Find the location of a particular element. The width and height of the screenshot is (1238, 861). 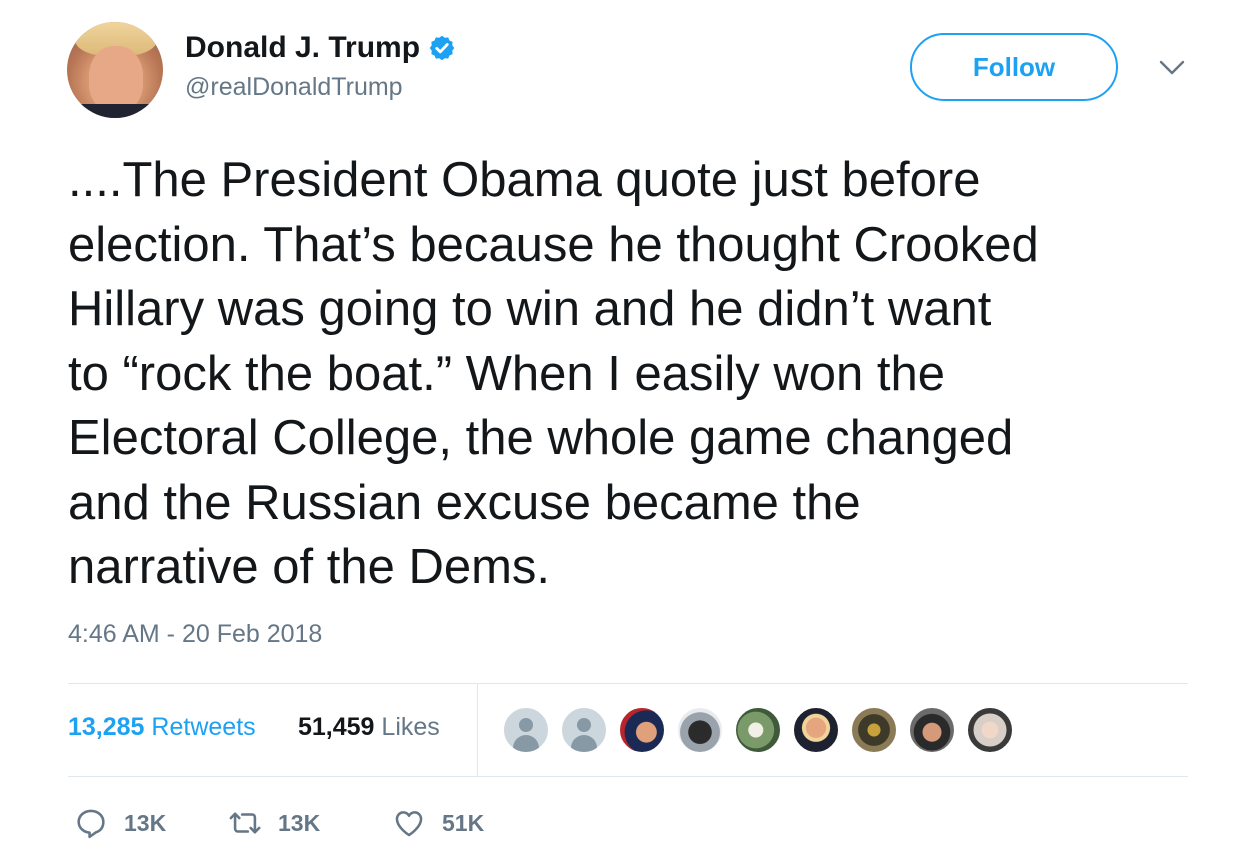

avatar is located at coordinates (115, 70).